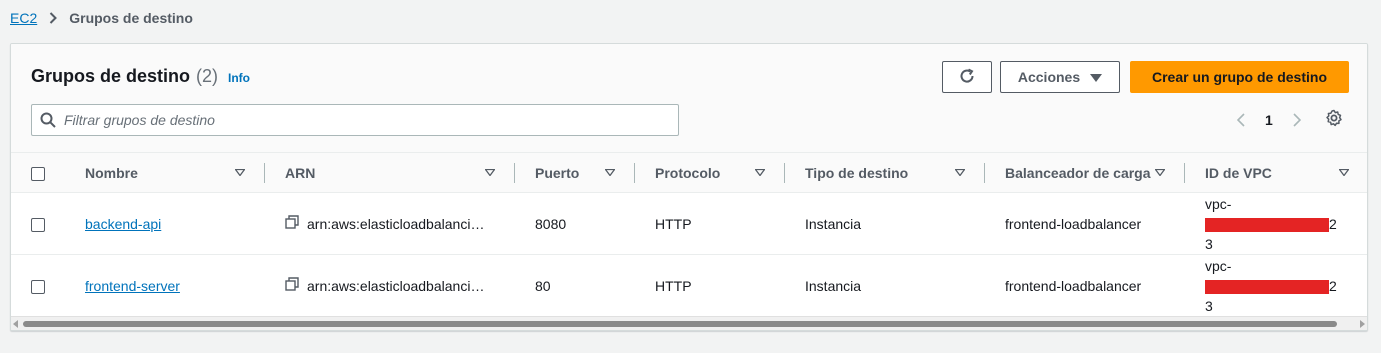  What do you see at coordinates (239, 78) in the screenshot?
I see `info-link: Info` at bounding box center [239, 78].